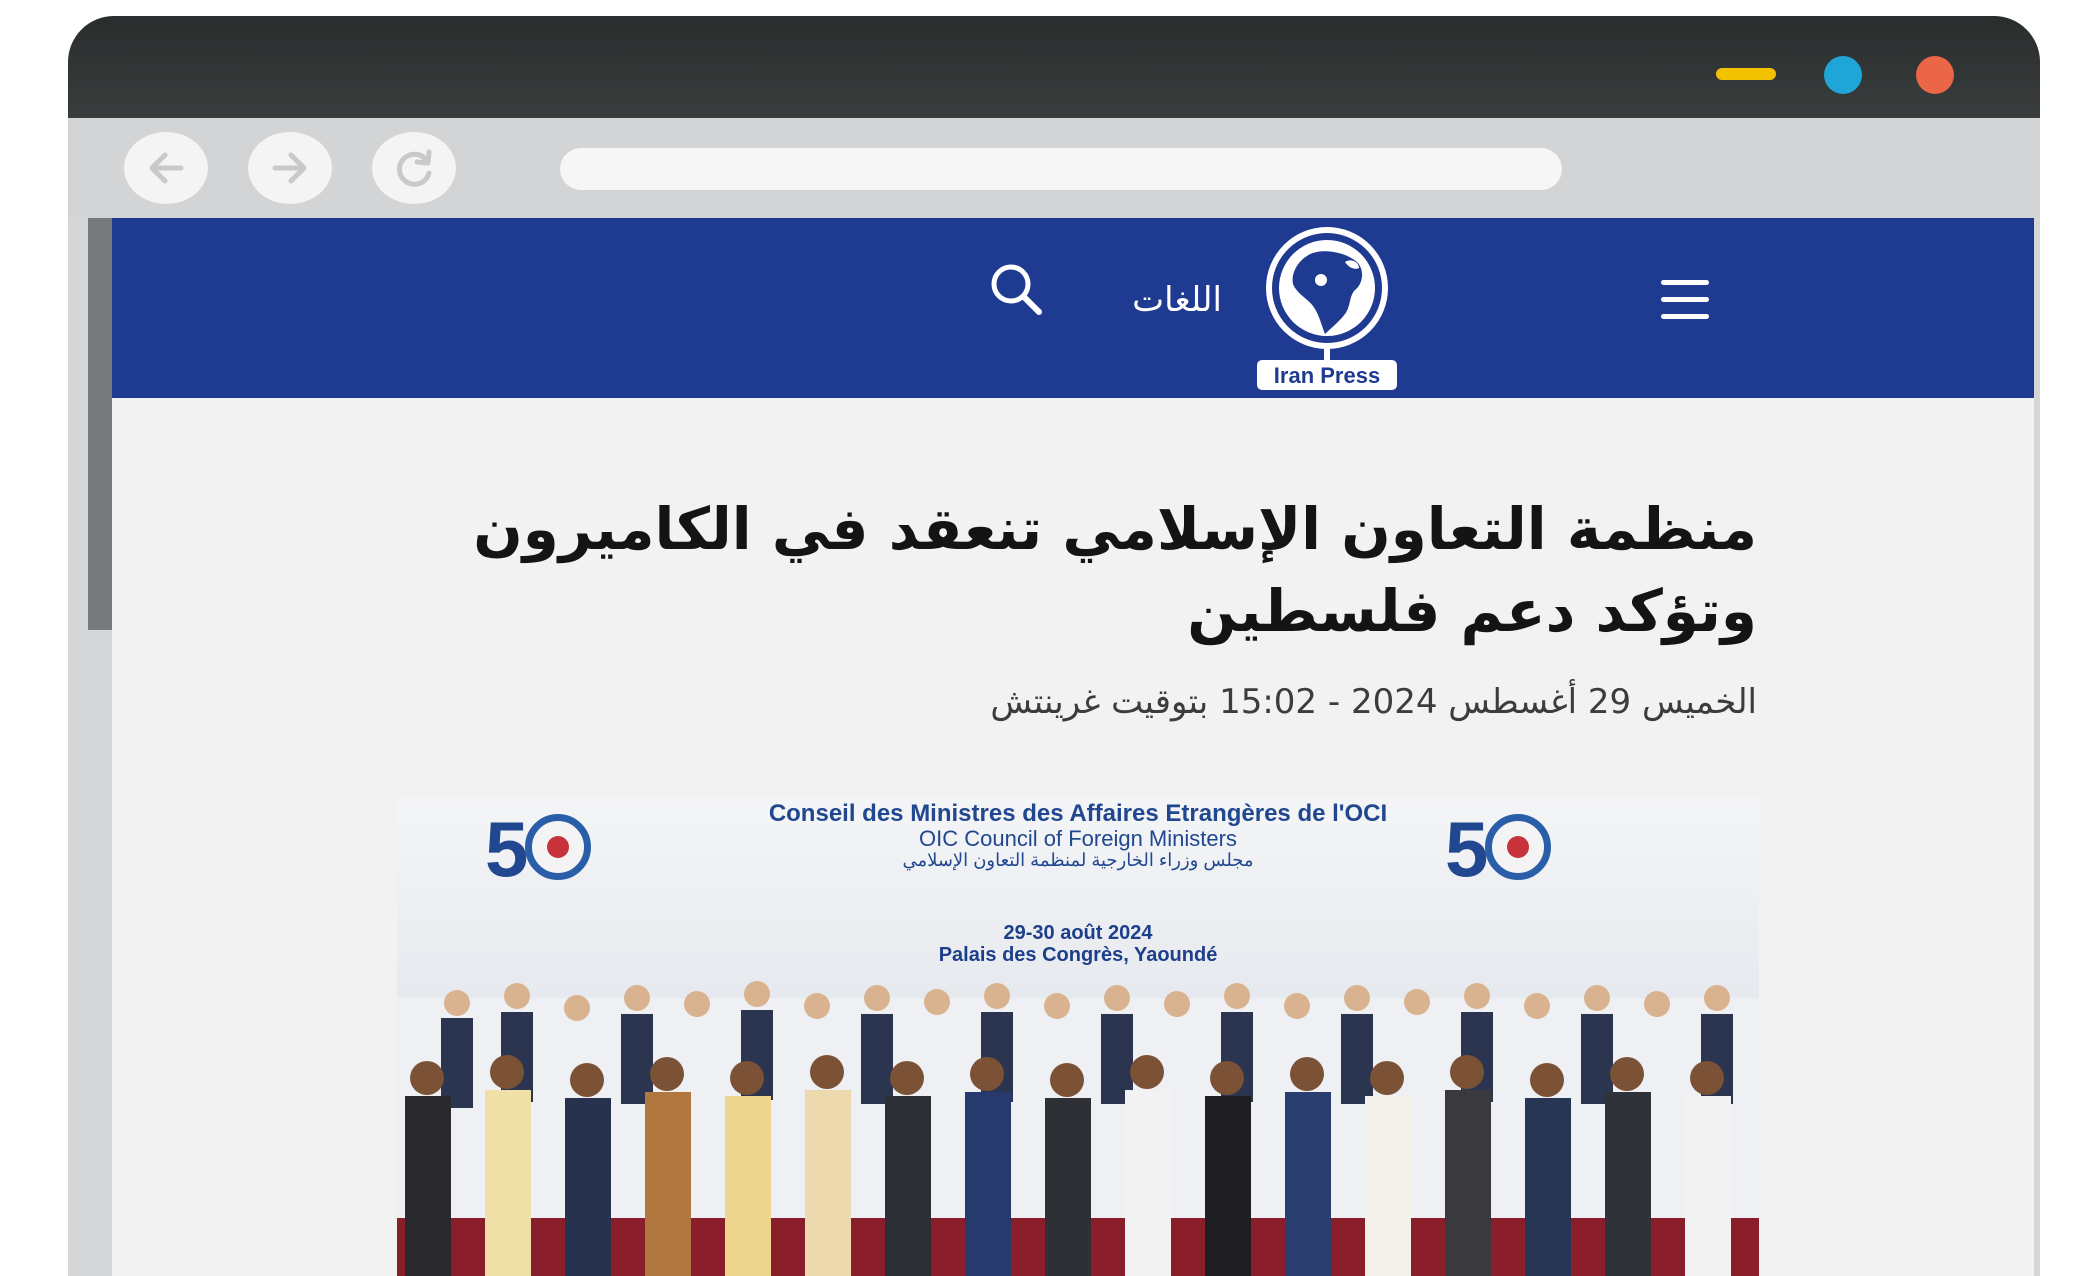  I want to click on address-bar, so click(1061, 169).